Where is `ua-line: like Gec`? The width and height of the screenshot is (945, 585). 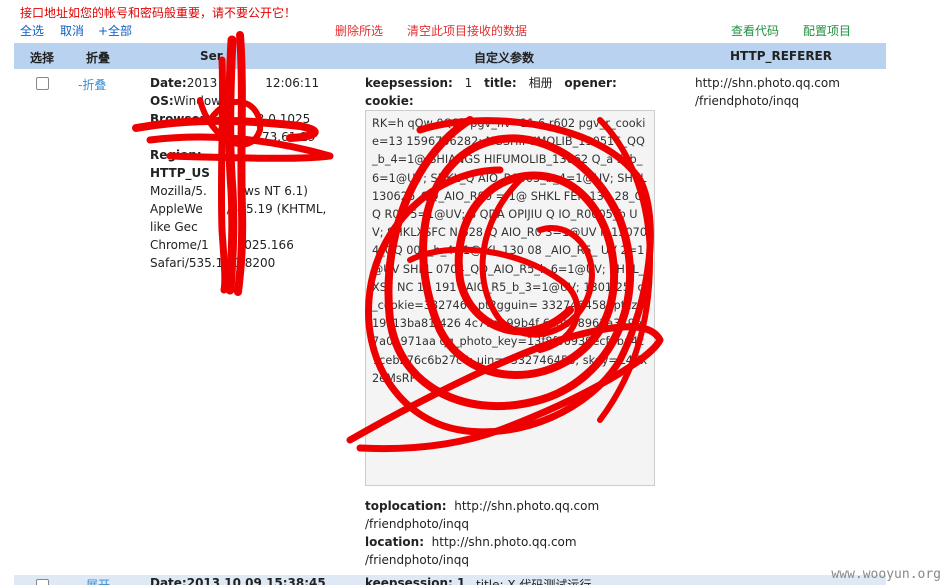 ua-line: like Gec is located at coordinates (174, 227).